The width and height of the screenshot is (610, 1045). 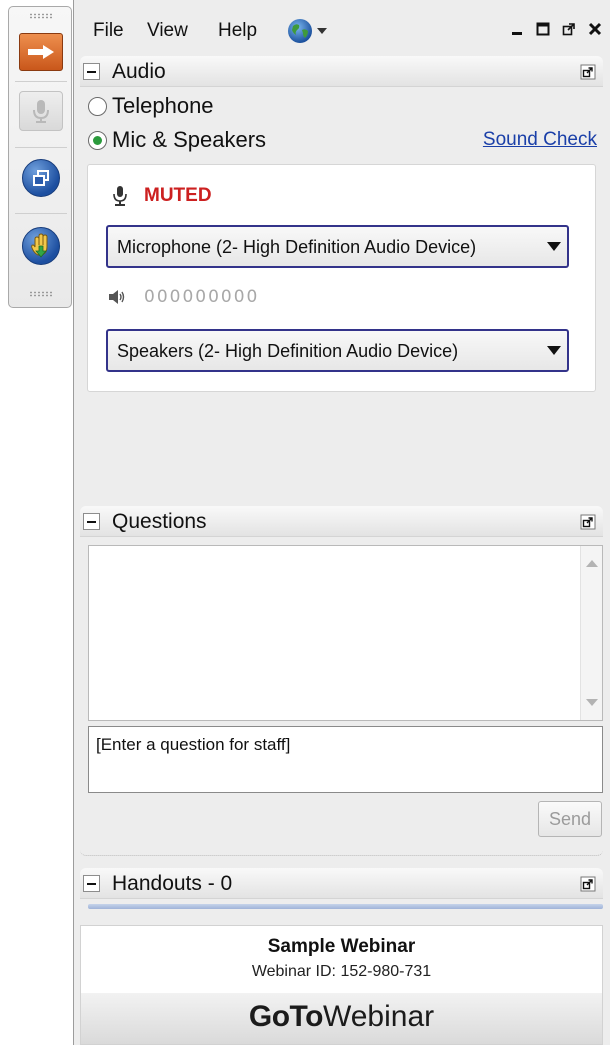 I want to click on minimize-icon, so click(x=516, y=33).